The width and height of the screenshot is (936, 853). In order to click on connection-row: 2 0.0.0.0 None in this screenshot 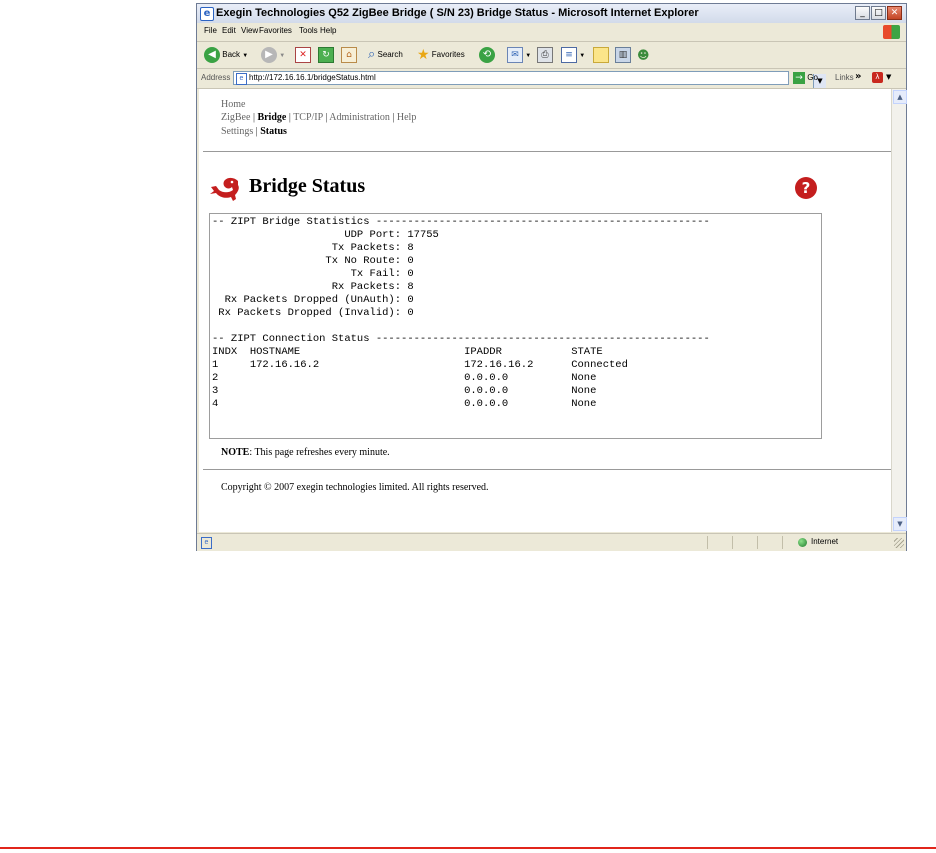, I will do `click(423, 378)`.